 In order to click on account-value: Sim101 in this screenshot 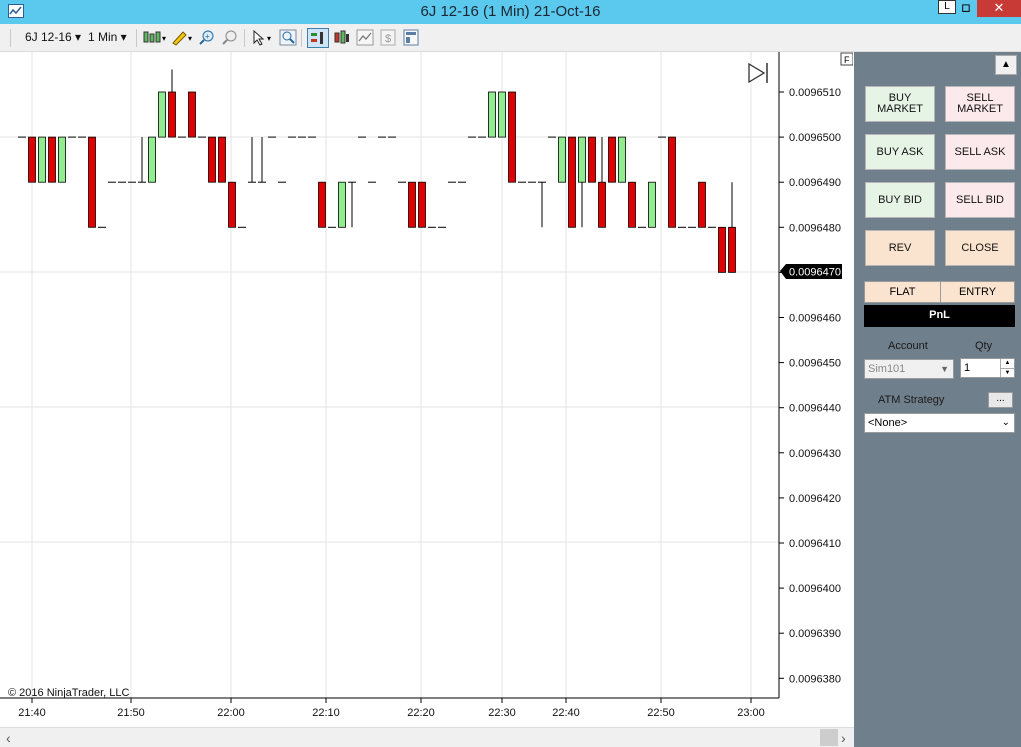, I will do `click(887, 369)`.